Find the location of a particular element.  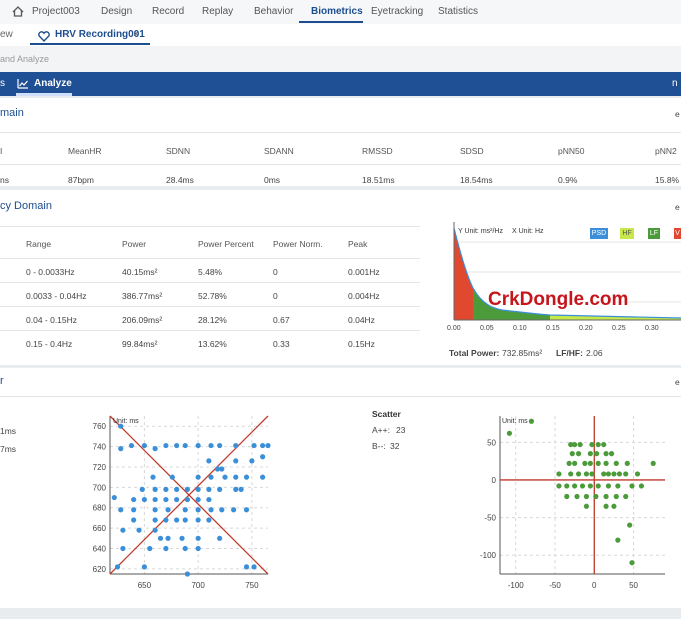

time-value-sdann: 0ms is located at coordinates (272, 180).